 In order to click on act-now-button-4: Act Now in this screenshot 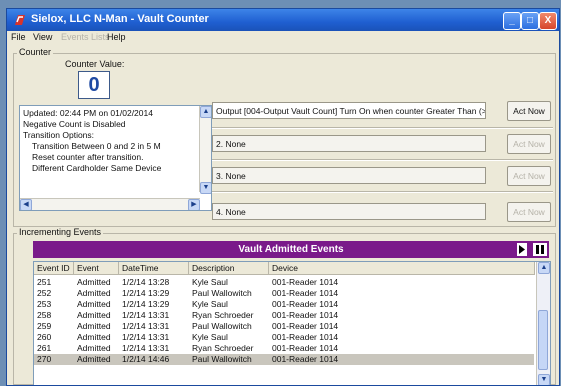, I will do `click(529, 212)`.